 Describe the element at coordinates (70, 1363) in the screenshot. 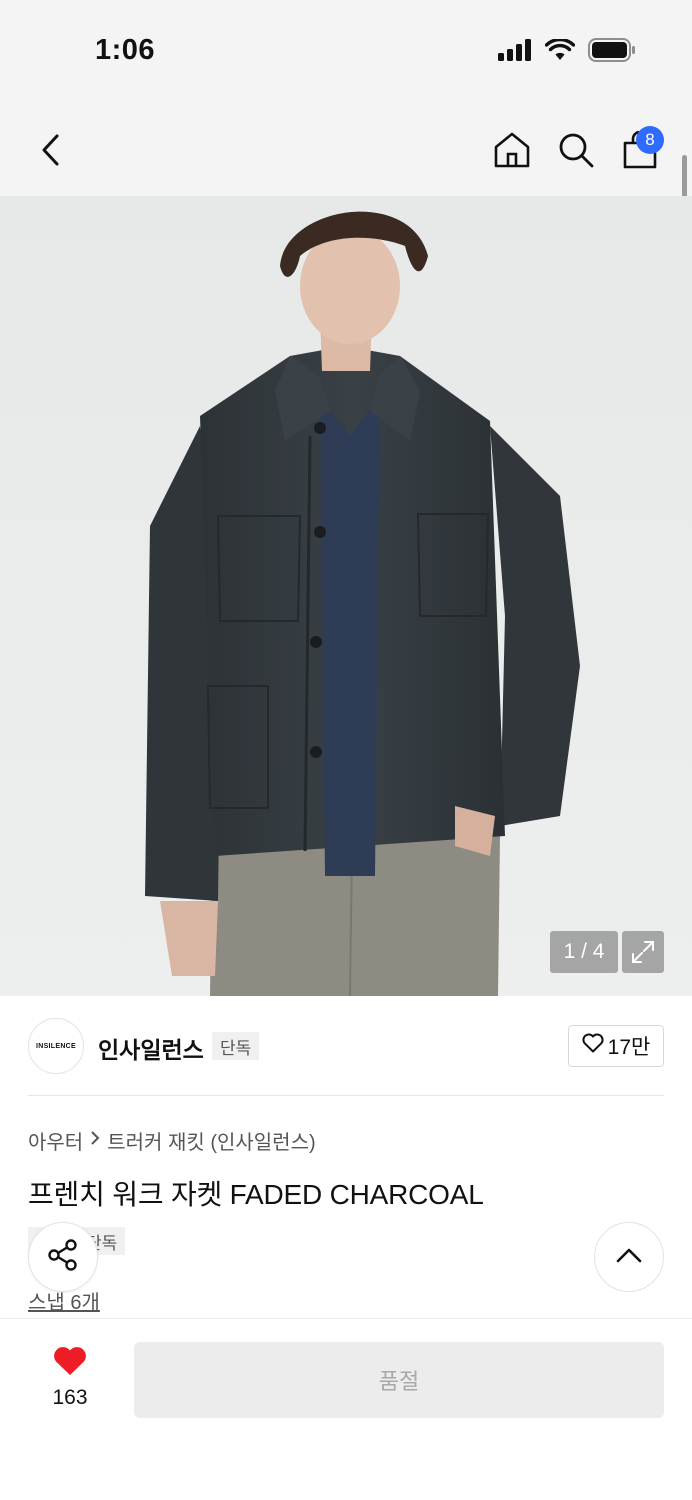

I see `heart-filled-icon` at that location.